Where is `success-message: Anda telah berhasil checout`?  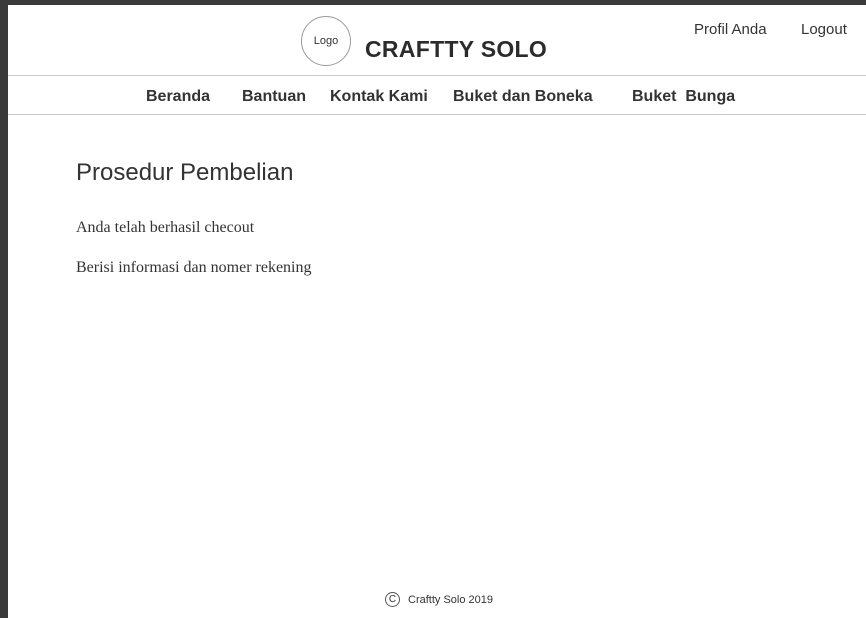 success-message: Anda telah berhasil checout is located at coordinates (165, 227).